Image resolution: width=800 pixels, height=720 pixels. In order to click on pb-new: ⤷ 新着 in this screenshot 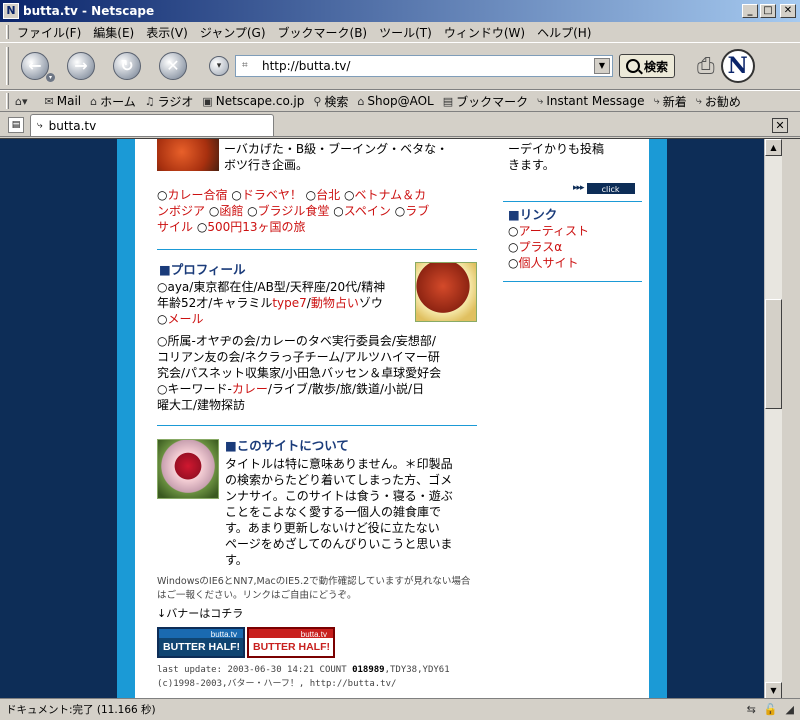, I will do `click(670, 101)`.